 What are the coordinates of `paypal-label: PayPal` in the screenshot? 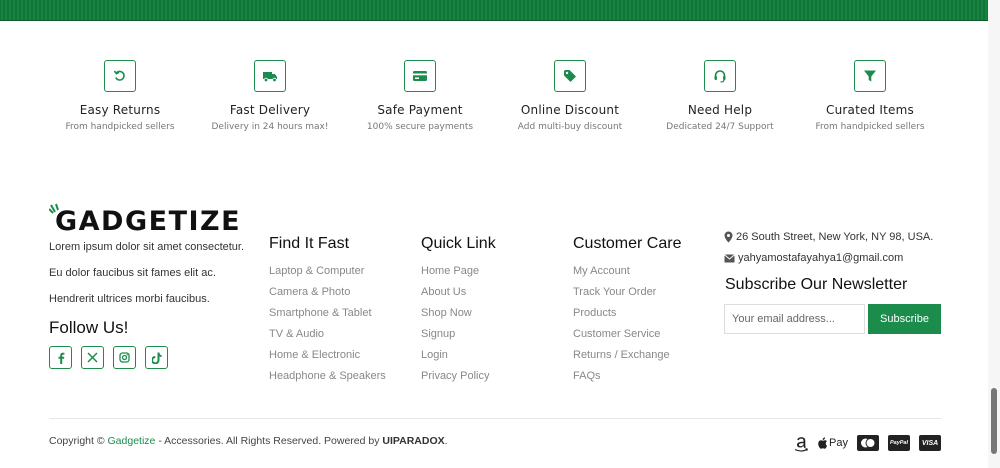 It's located at (899, 443).